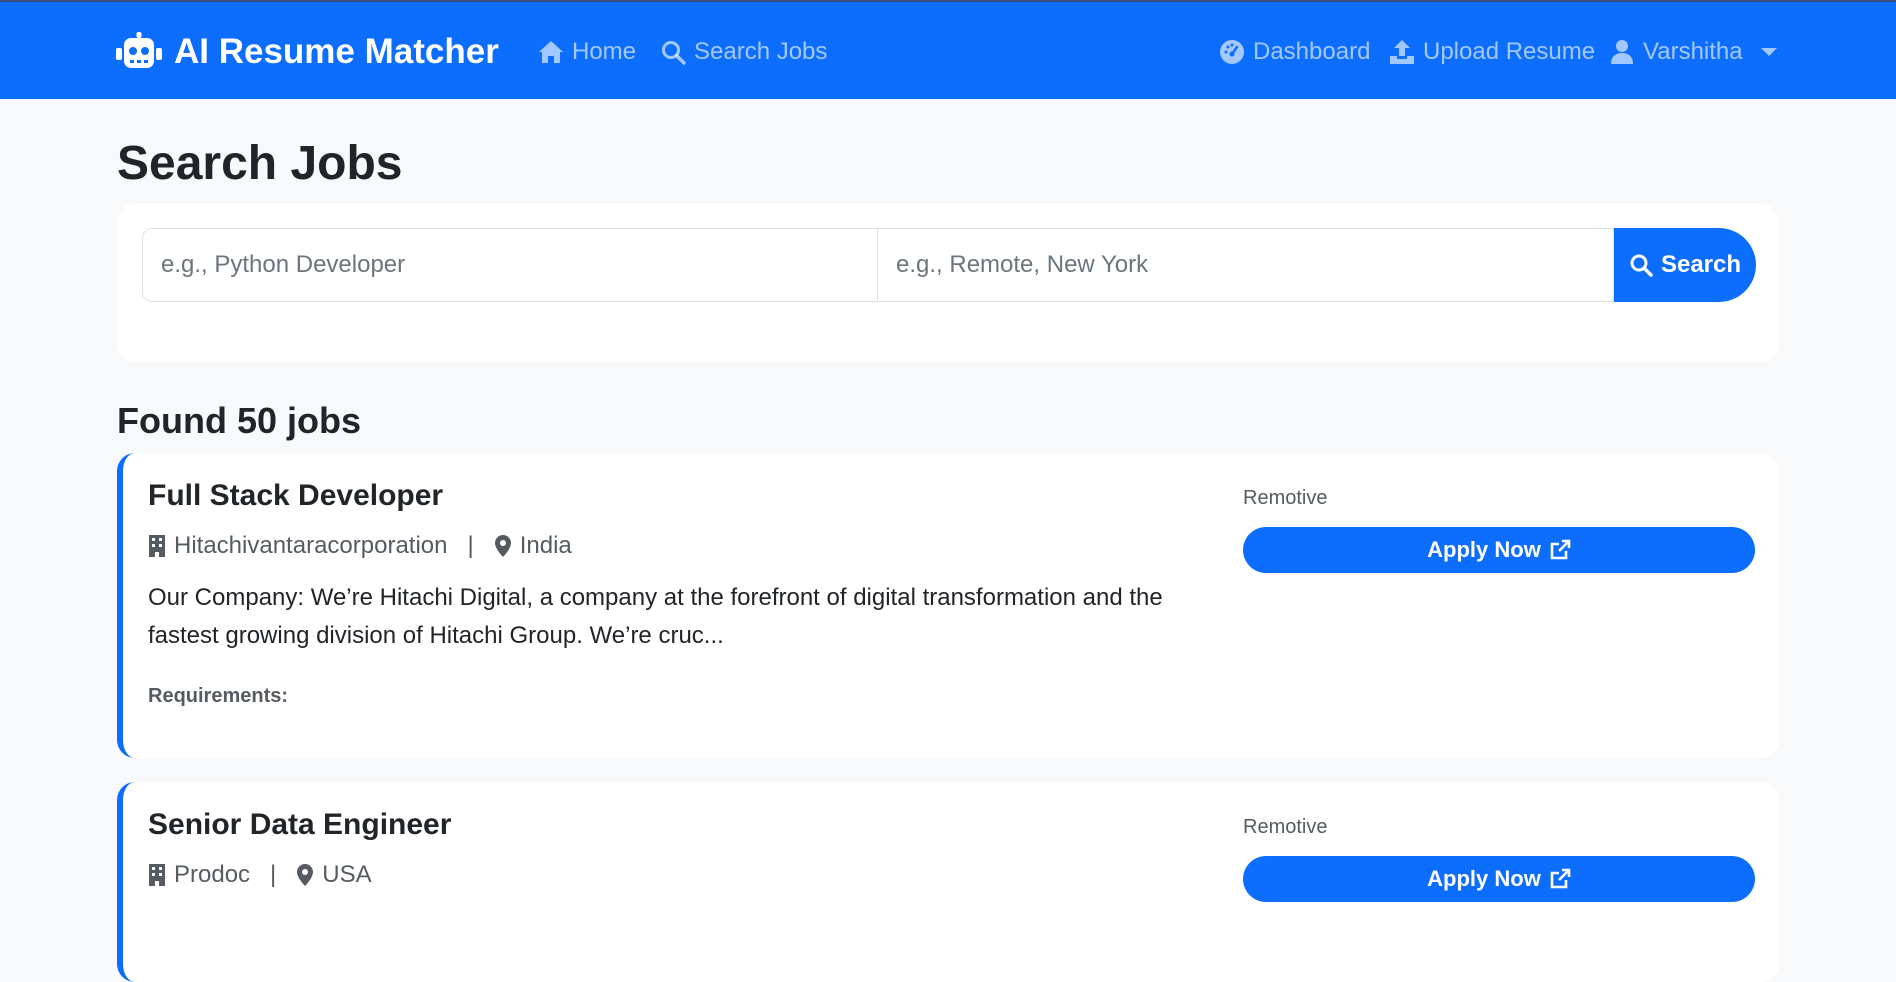 Image resolution: width=1896 pixels, height=982 pixels. I want to click on search-form: Search, so click(949, 265).